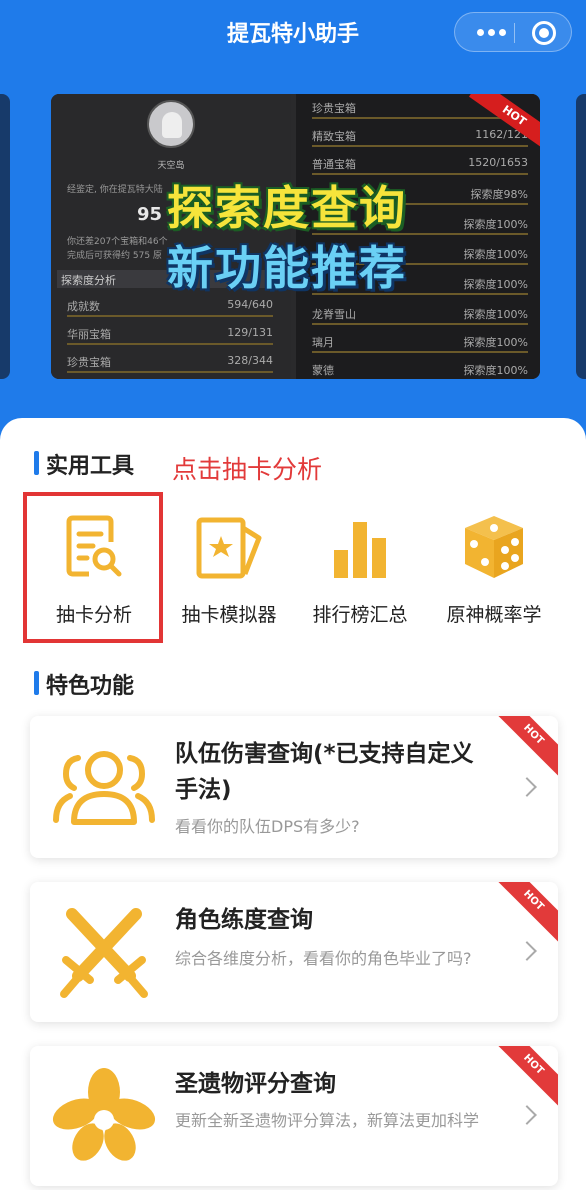 This screenshot has width=586, height=1190. I want to click on mini-program-capsule, so click(513, 32).